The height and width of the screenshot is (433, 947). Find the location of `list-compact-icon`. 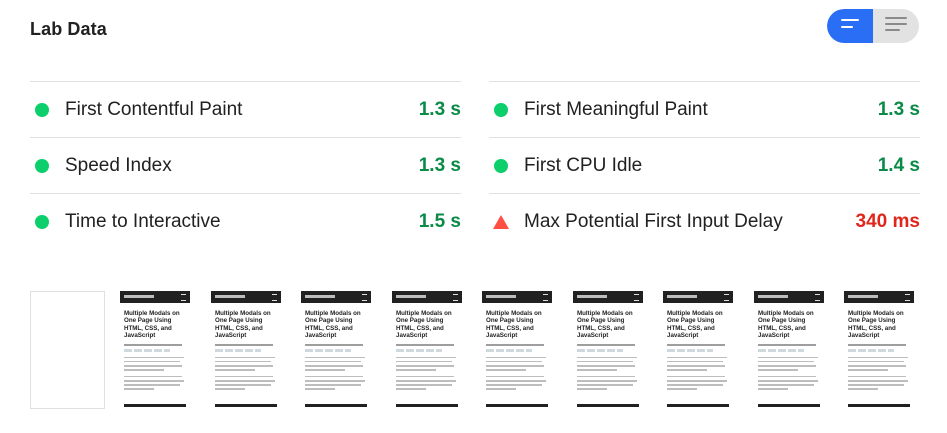

list-compact-icon is located at coordinates (850, 26).